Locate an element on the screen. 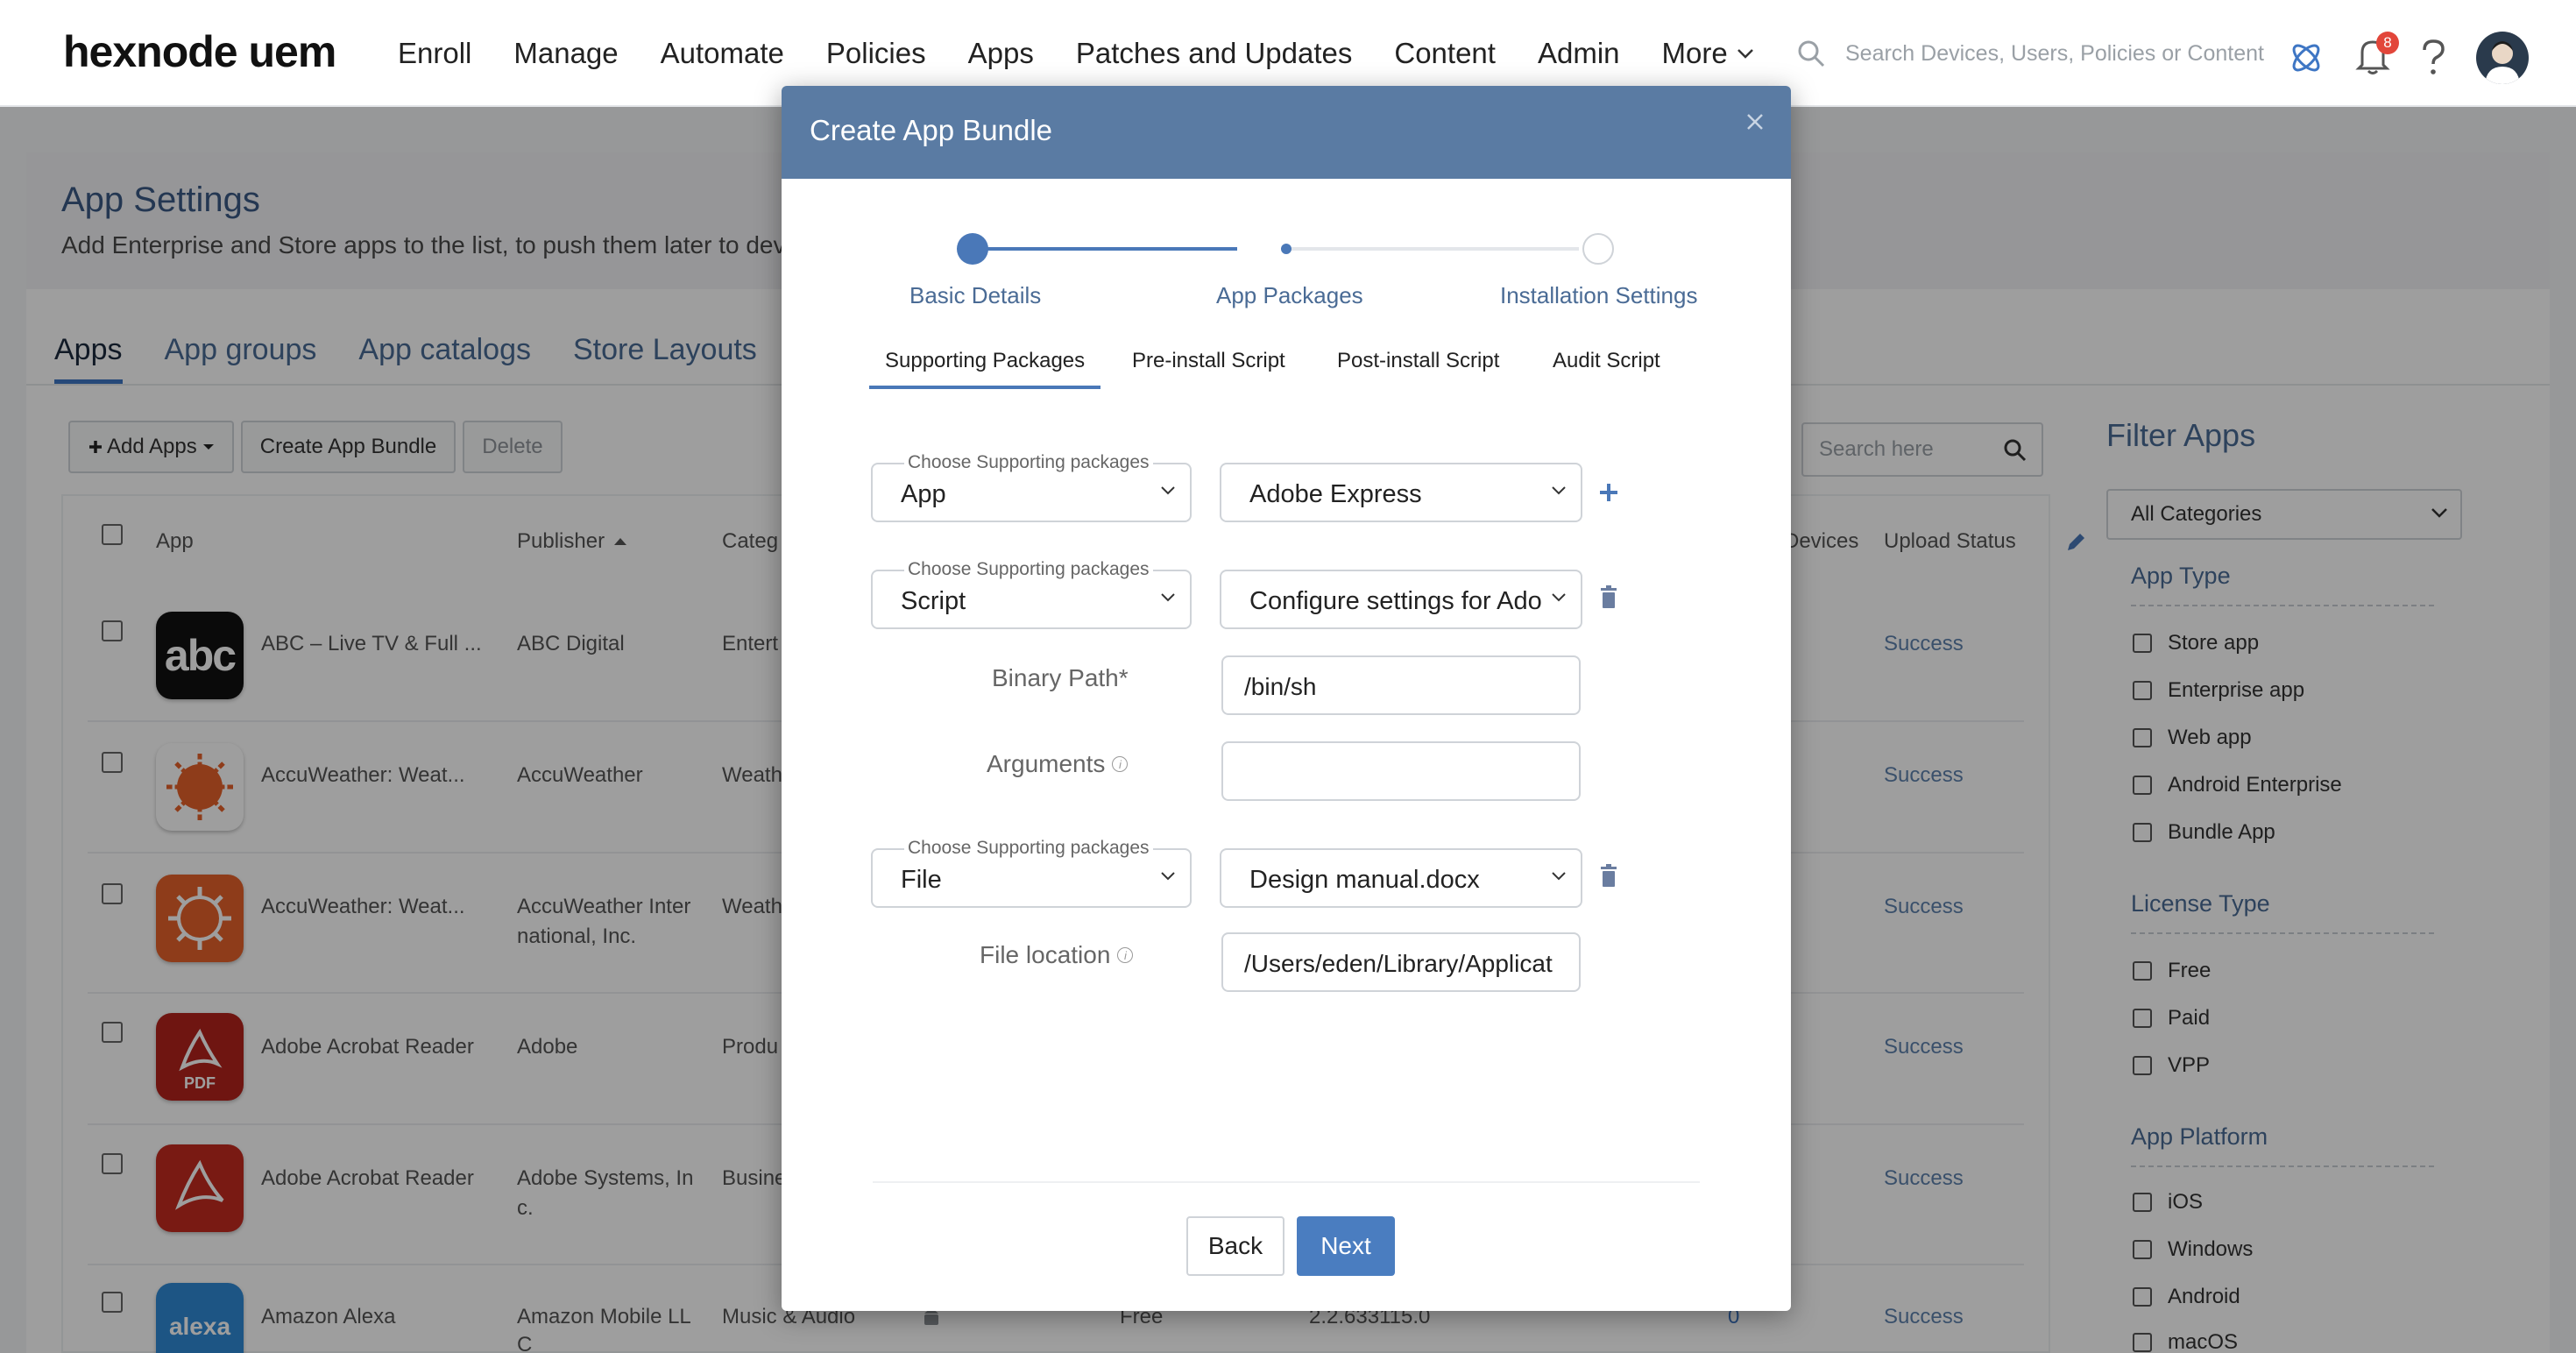 The image size is (2576, 1353). package-type-value: App is located at coordinates (923, 494).